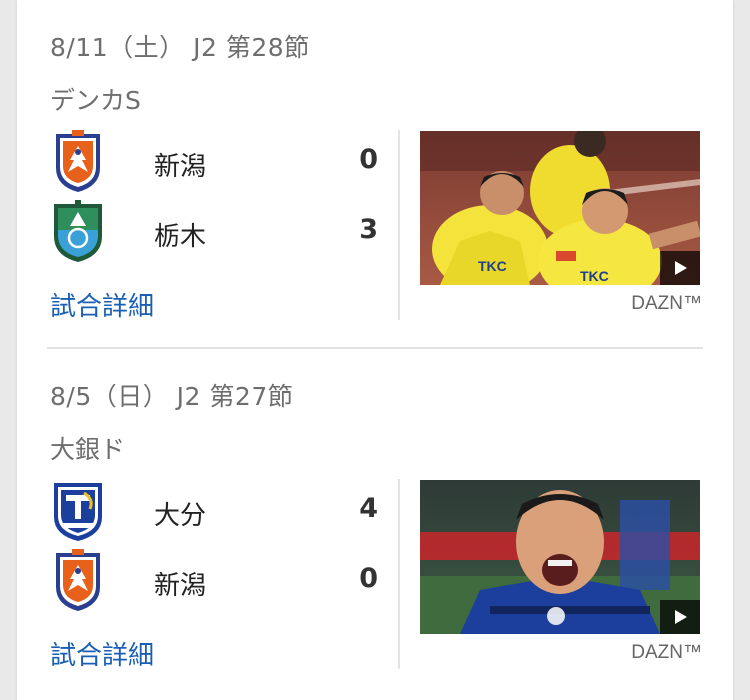 The width and height of the screenshot is (750, 700). Describe the element at coordinates (215, 581) in the screenshot. I see `away-team-row: 新潟 0` at that location.